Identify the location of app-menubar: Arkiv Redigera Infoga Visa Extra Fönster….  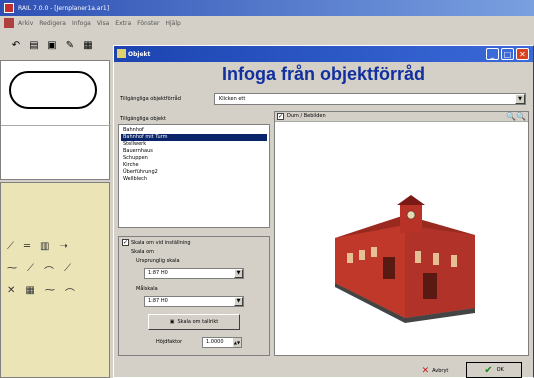
(267, 23).